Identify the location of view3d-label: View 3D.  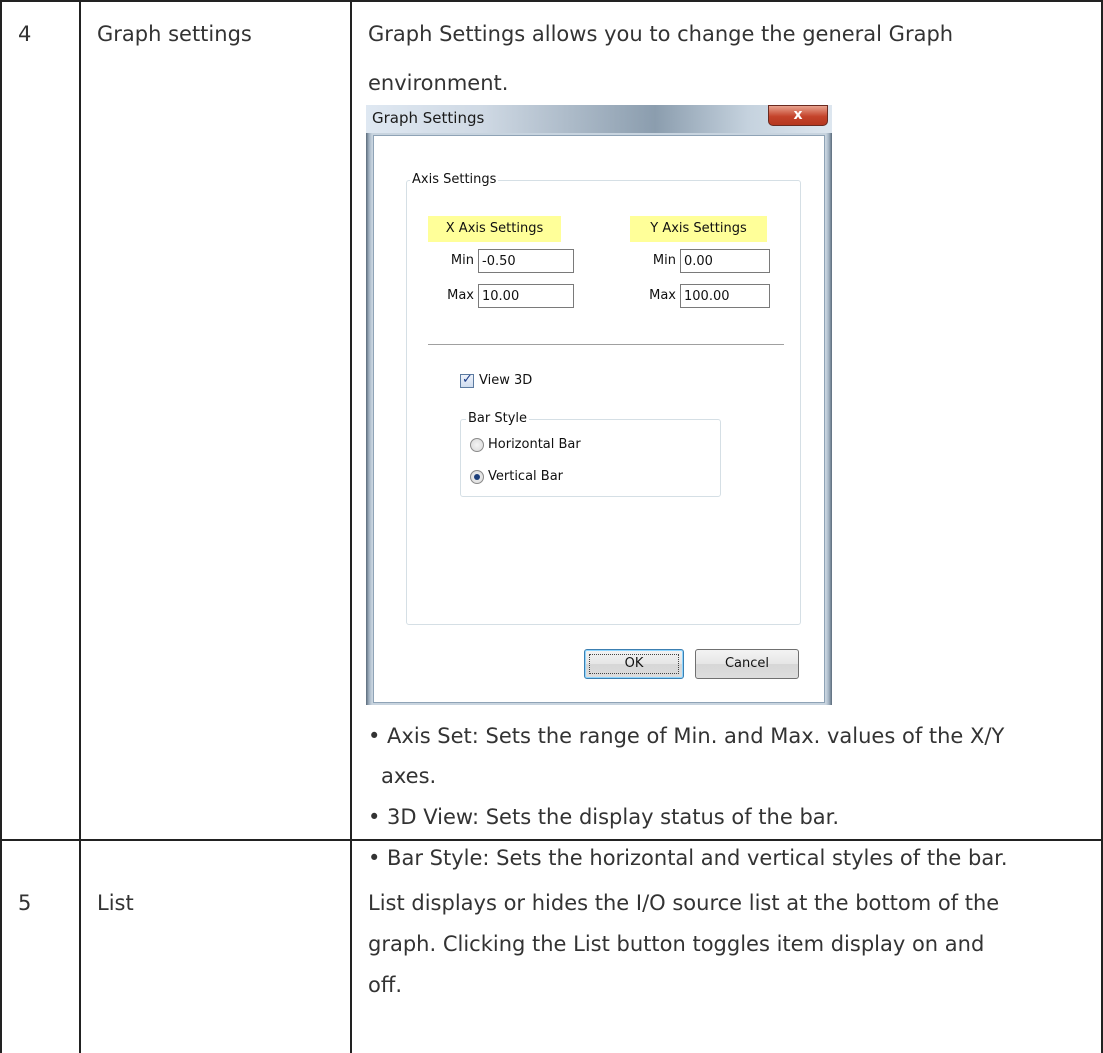
(506, 380).